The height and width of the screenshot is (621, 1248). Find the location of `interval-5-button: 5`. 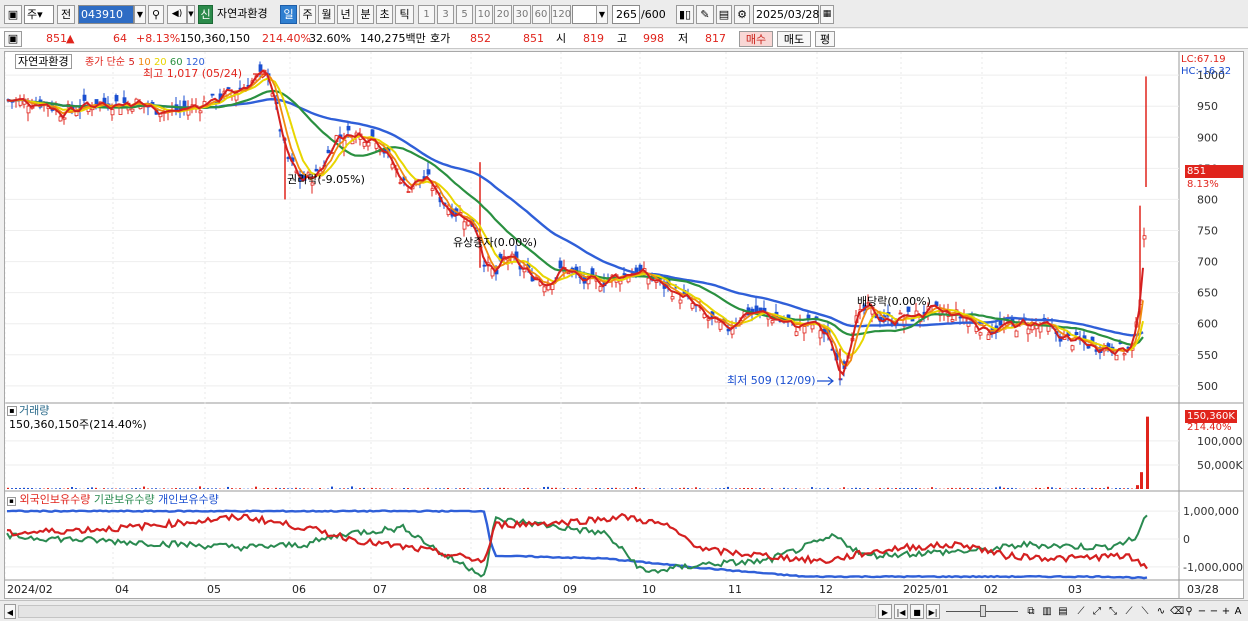

interval-5-button: 5 is located at coordinates (464, 14).